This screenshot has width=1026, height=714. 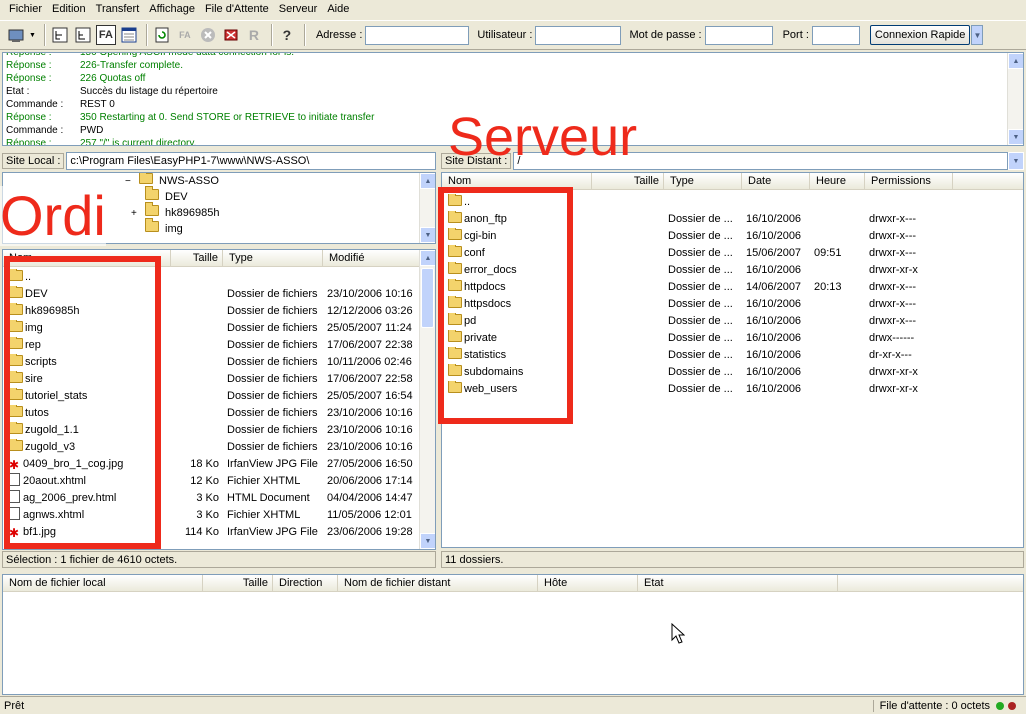 What do you see at coordinates (172, 9) in the screenshot?
I see `menu-affichage: Affichage` at bounding box center [172, 9].